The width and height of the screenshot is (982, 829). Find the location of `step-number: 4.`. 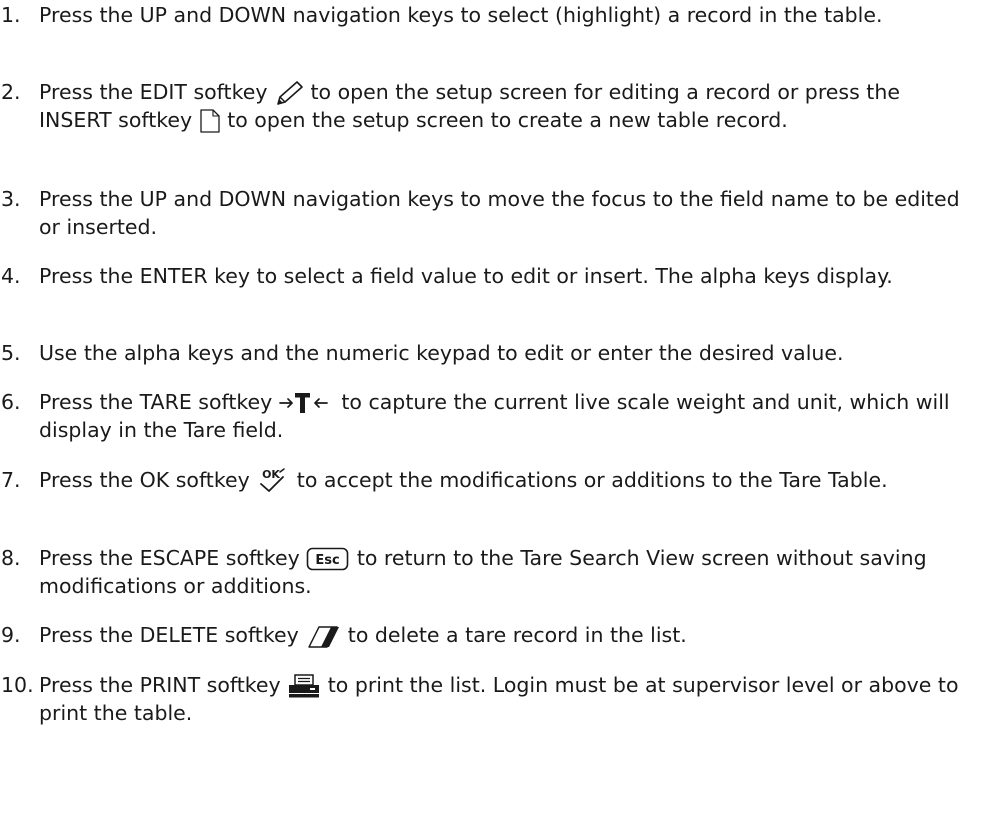

step-number: 4. is located at coordinates (11, 276).